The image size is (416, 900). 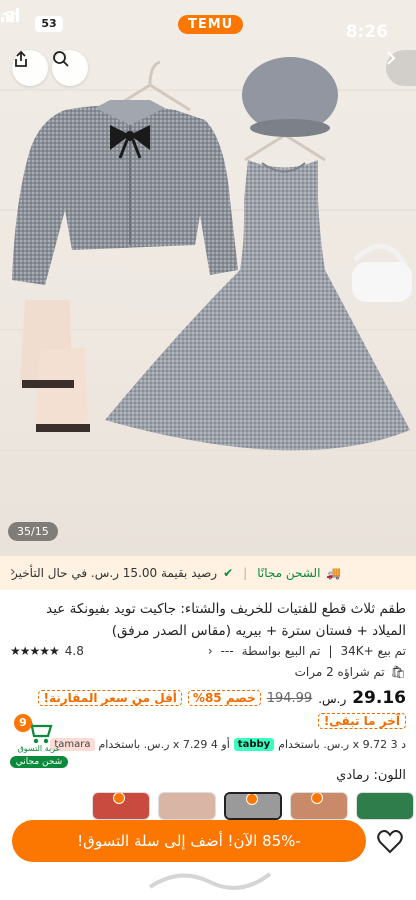 What do you see at coordinates (189, 841) in the screenshot?
I see `add-to-cart-button: -85% الآن! أضف إلى سلة التسوق!` at bounding box center [189, 841].